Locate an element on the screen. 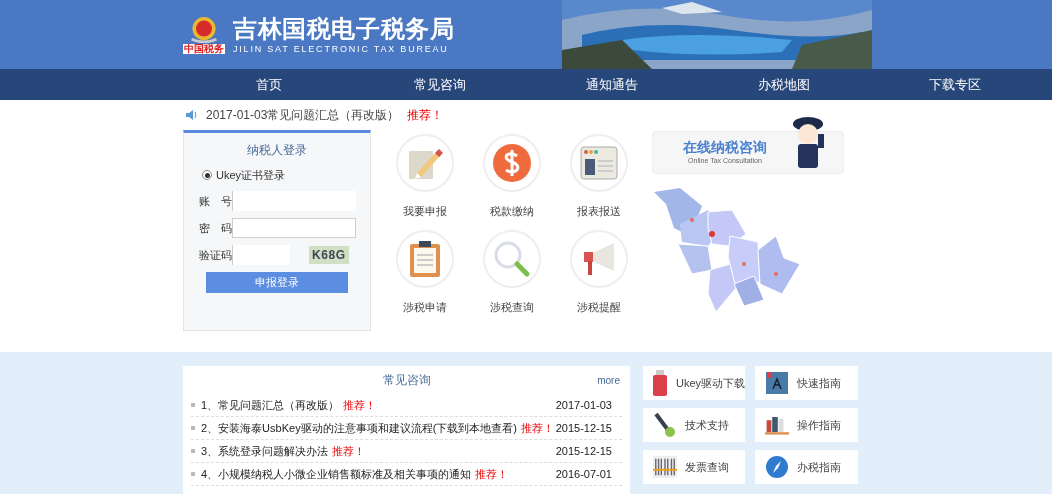 This screenshot has height=494, width=1052. nav-link: 常见咨询 is located at coordinates (440, 84).